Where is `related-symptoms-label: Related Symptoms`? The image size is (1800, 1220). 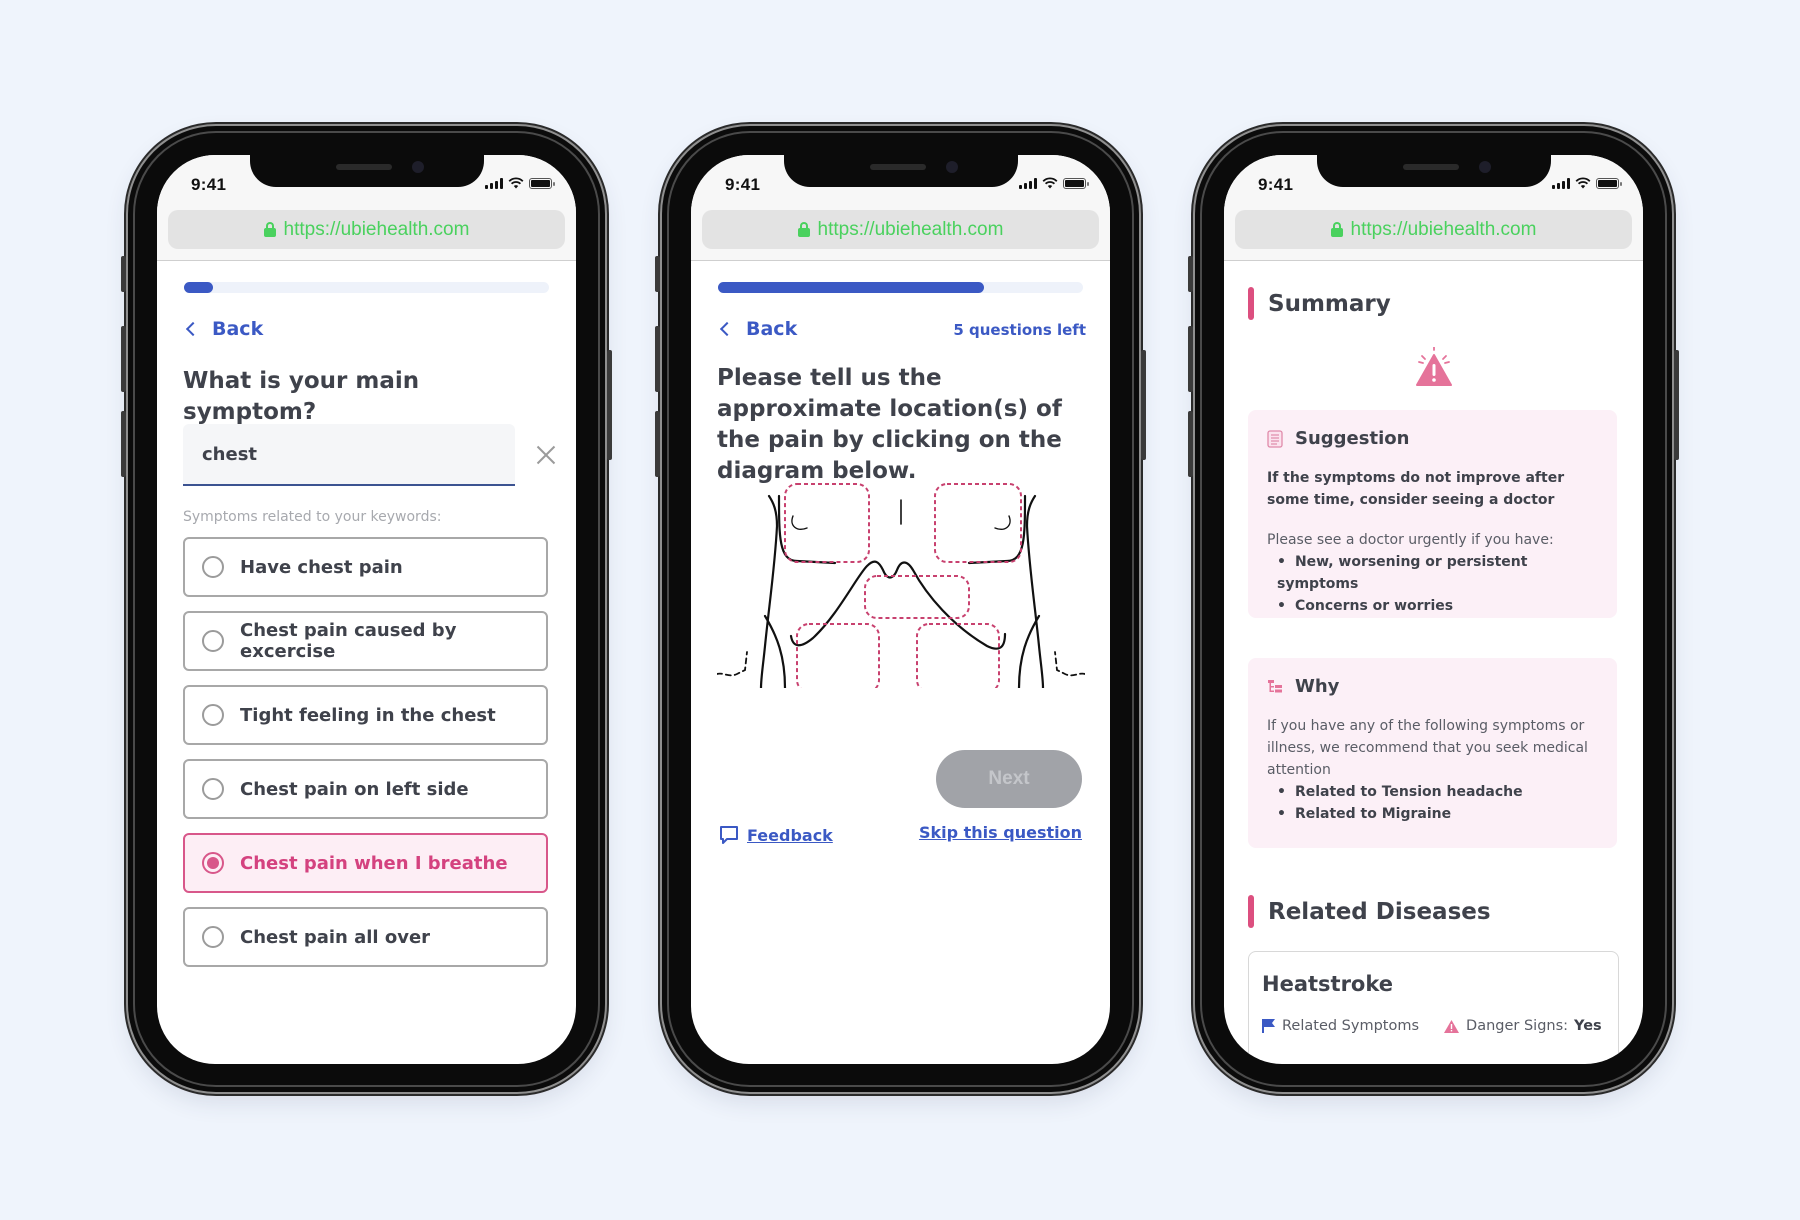
related-symptoms-label: Related Symptoms is located at coordinates (1351, 1026).